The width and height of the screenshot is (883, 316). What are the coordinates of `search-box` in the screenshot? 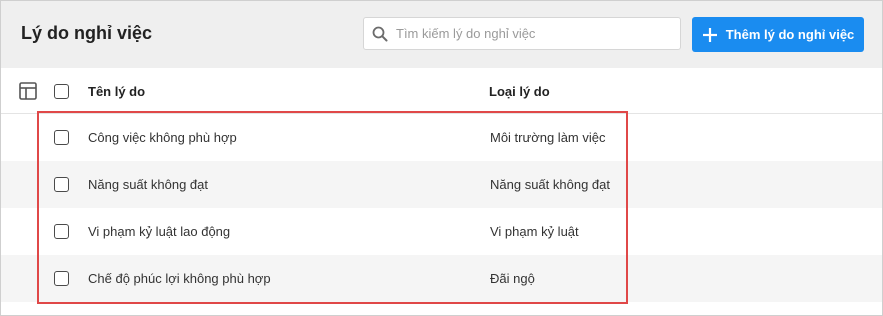 It's located at (522, 33).